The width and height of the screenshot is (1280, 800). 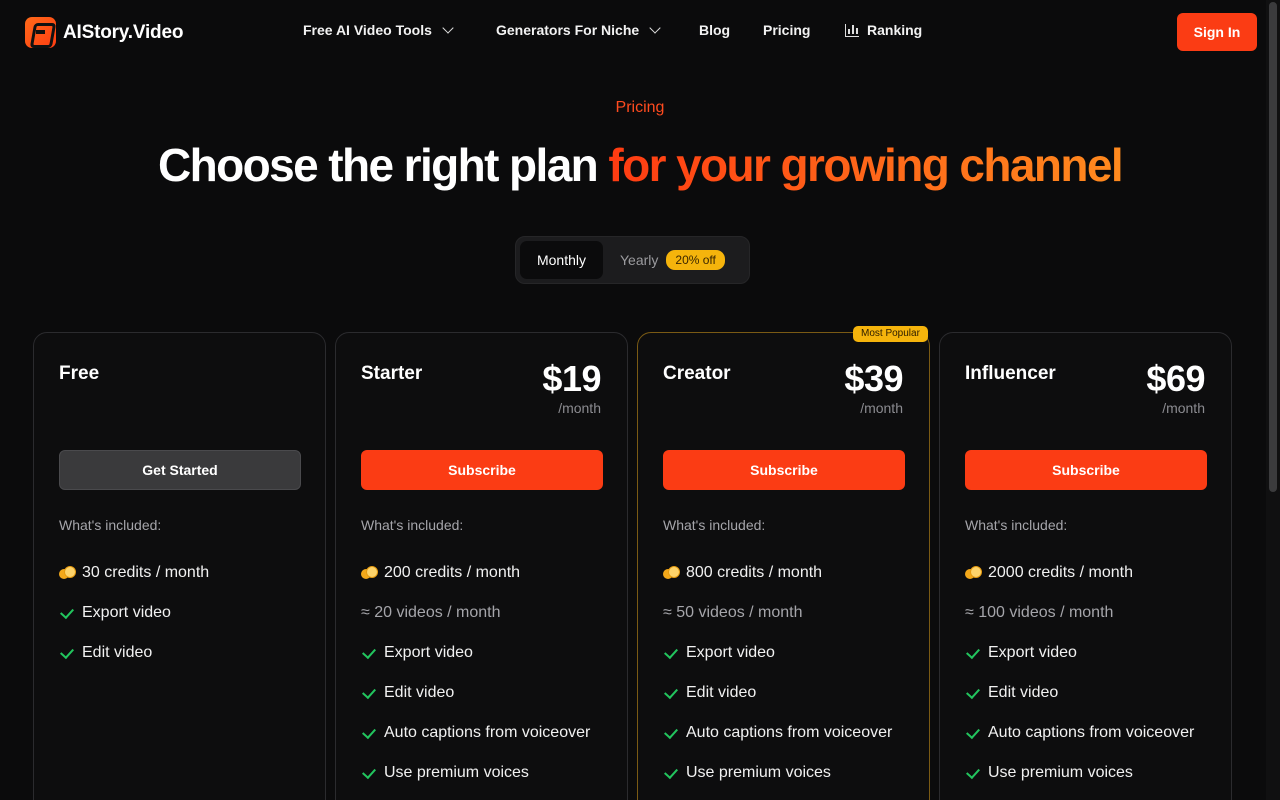 I want to click on feature-item: ≈ 50 videos / month, so click(x=777, y=613).